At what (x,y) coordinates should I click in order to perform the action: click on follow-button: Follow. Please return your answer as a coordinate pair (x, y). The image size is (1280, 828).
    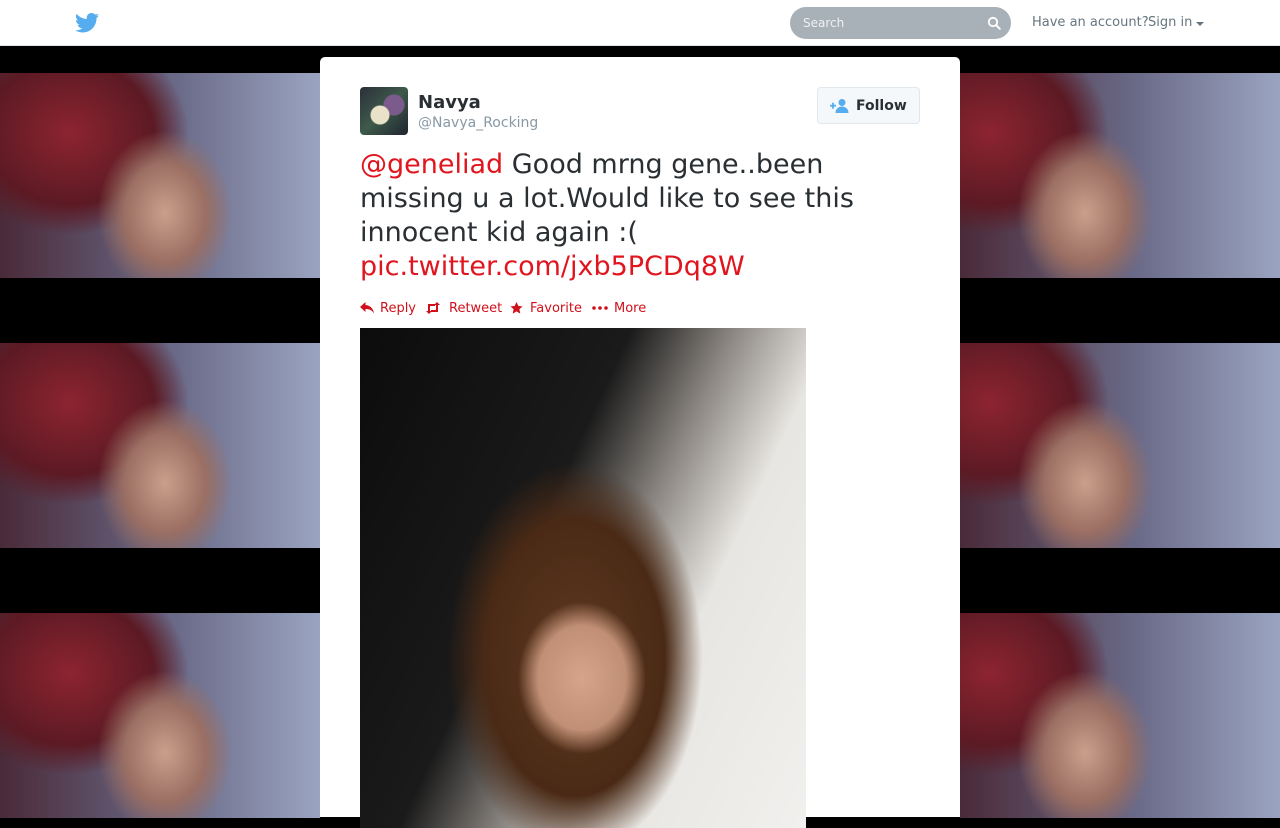
    Looking at the image, I should click on (868, 105).